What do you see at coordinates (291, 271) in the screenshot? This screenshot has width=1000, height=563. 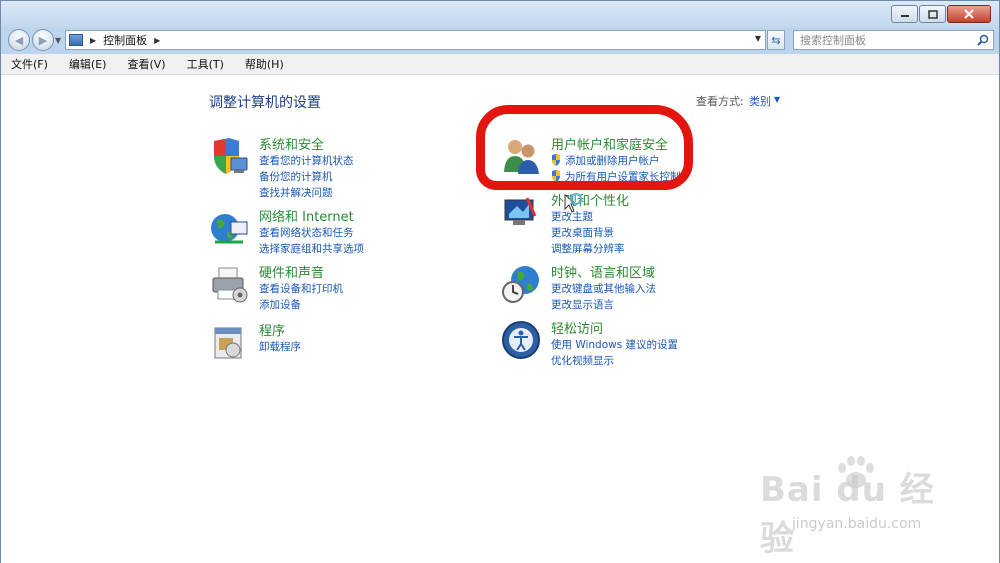 I see `category-title: 硬件和声音` at bounding box center [291, 271].